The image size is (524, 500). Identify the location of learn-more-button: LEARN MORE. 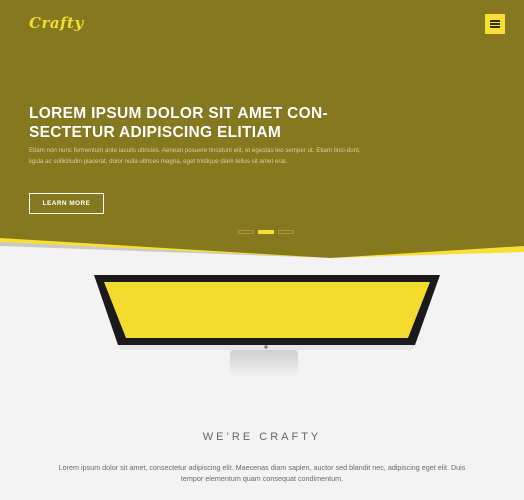
(66, 203).